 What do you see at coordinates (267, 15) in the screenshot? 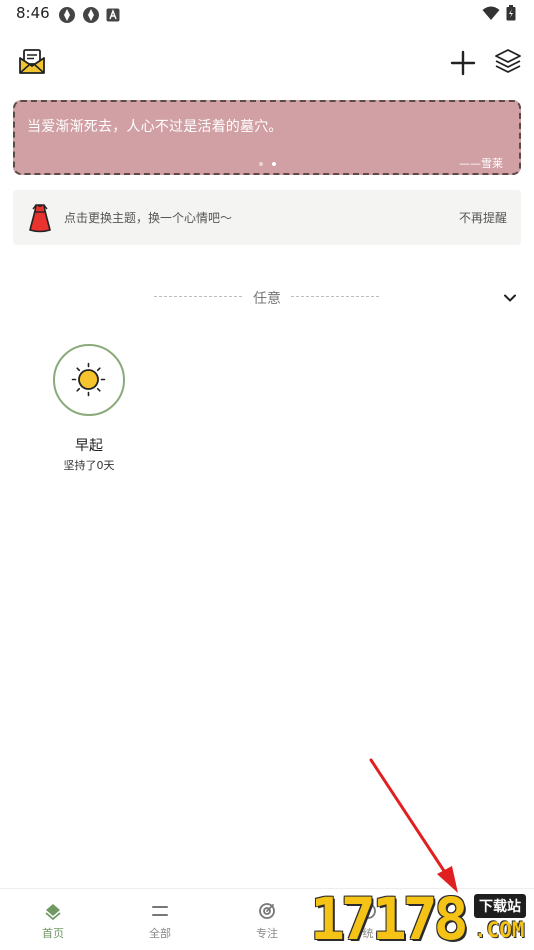
I see `status-bar: 8:46` at bounding box center [267, 15].